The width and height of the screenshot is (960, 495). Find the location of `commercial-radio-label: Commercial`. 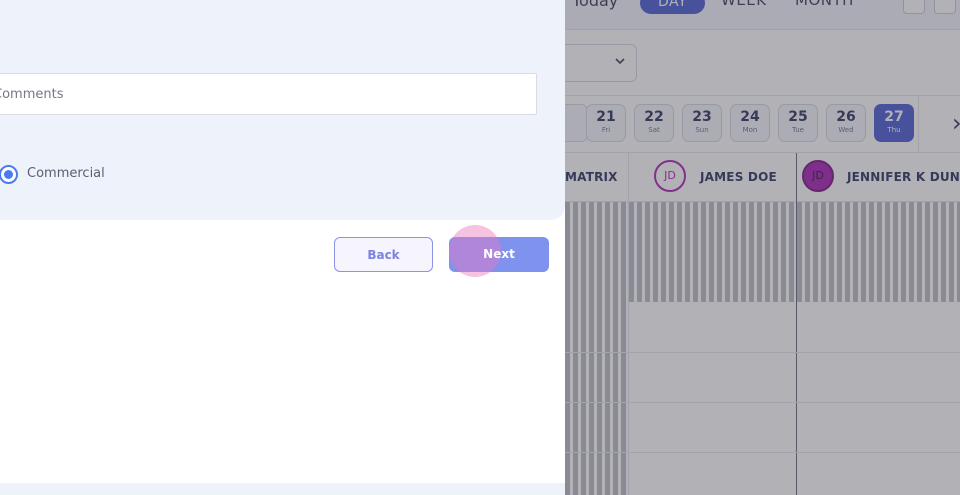

commercial-radio-label: Commercial is located at coordinates (66, 173).